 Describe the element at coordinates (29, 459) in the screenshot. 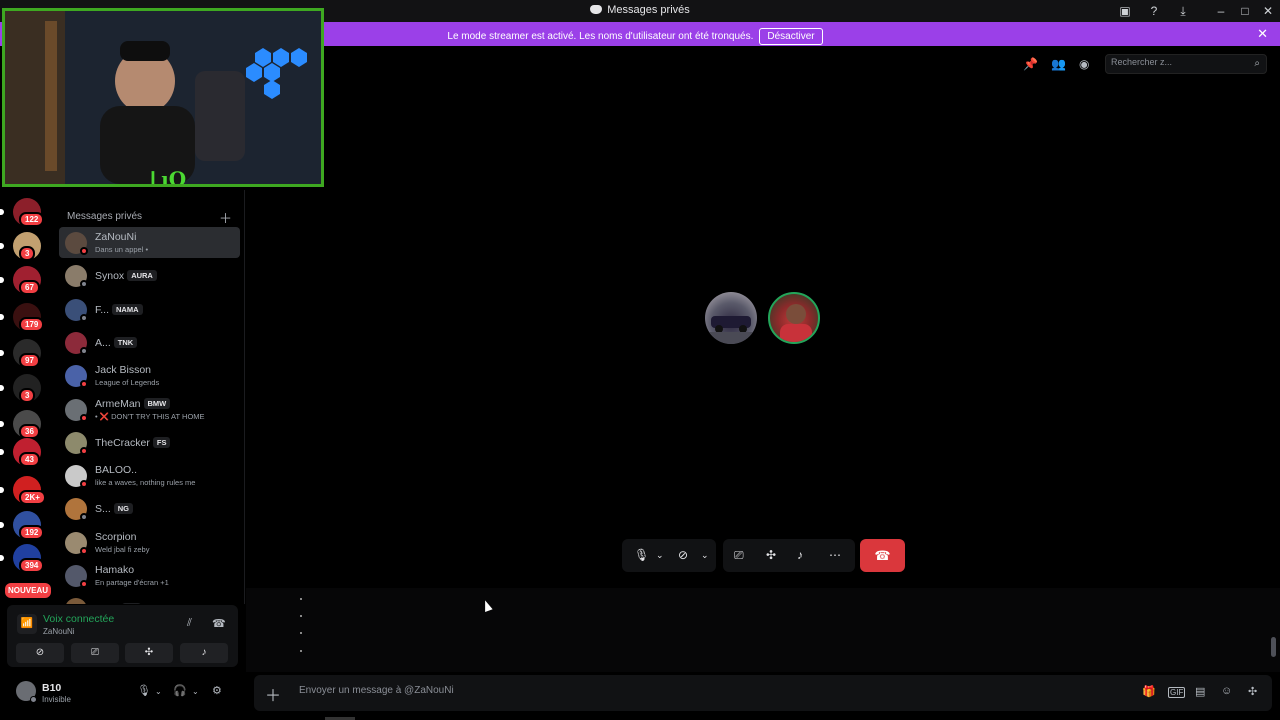

I see `server-mention-badge: 43` at that location.